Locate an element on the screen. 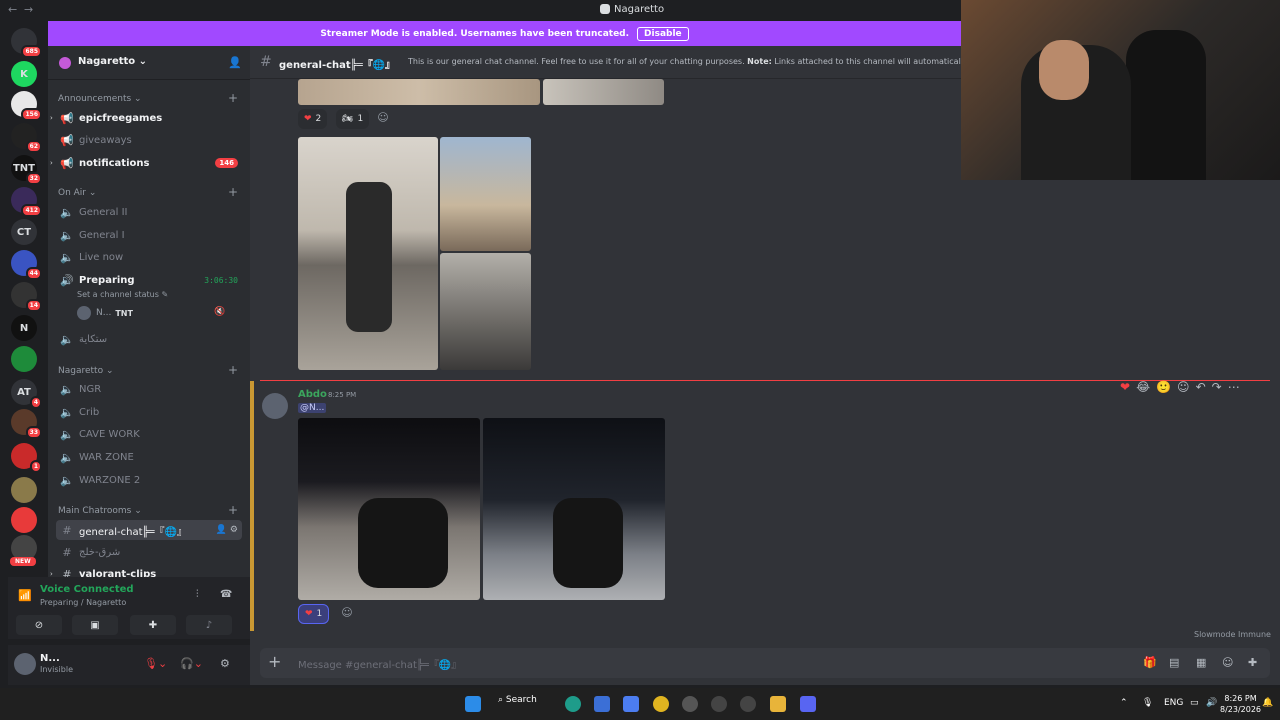 This screenshot has width=1280, height=720. taskbar-clock: 8:26 PM 8/23/2026 is located at coordinates (1240, 704).